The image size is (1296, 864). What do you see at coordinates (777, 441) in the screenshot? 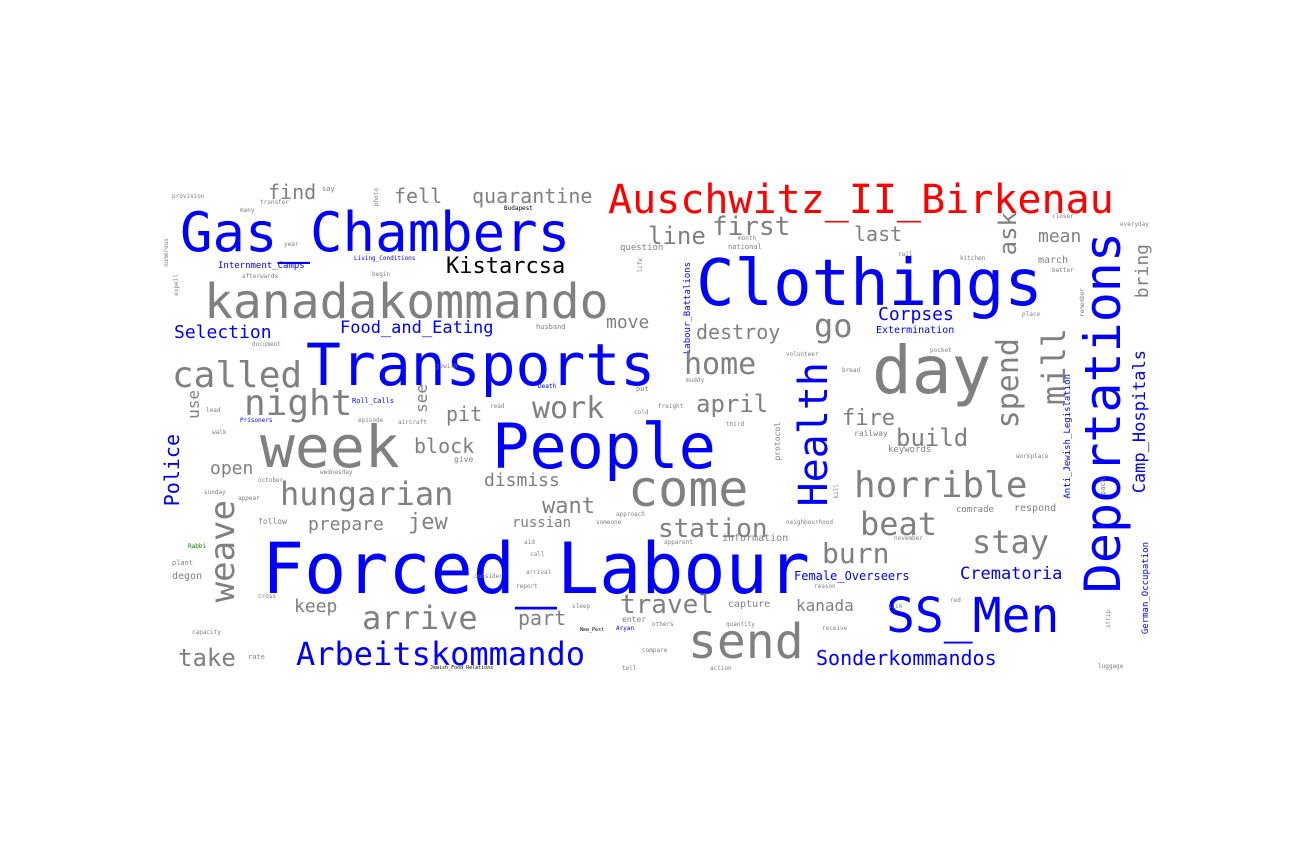
I see `word-protocol: protocol` at bounding box center [777, 441].